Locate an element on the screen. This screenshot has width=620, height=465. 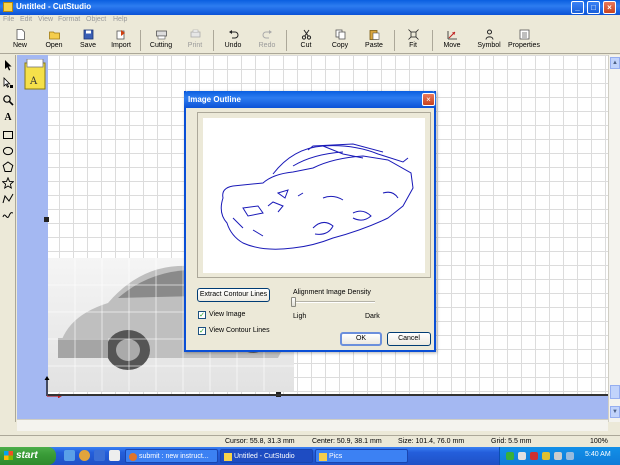
close-button: × is located at coordinates (609, 7).